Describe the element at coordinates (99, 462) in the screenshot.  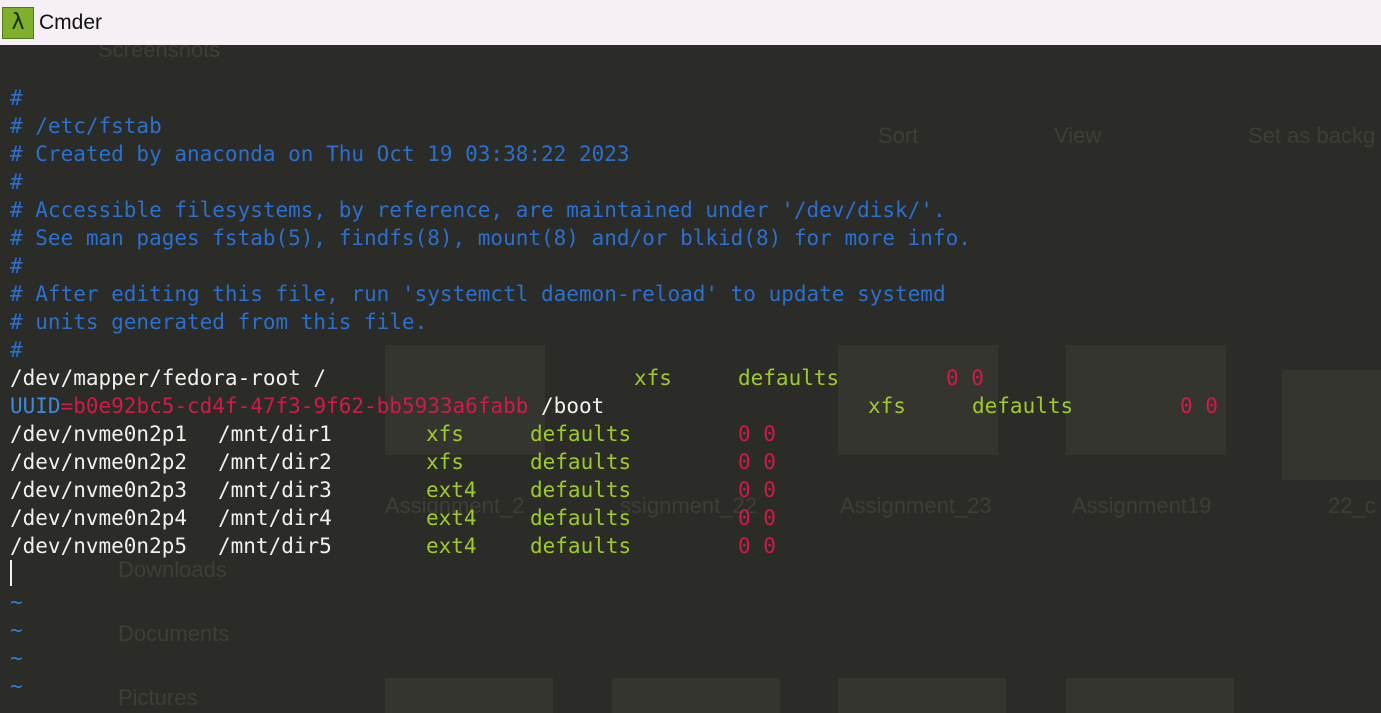
I see `entry-device: /dev/nvme0n2p2` at that location.